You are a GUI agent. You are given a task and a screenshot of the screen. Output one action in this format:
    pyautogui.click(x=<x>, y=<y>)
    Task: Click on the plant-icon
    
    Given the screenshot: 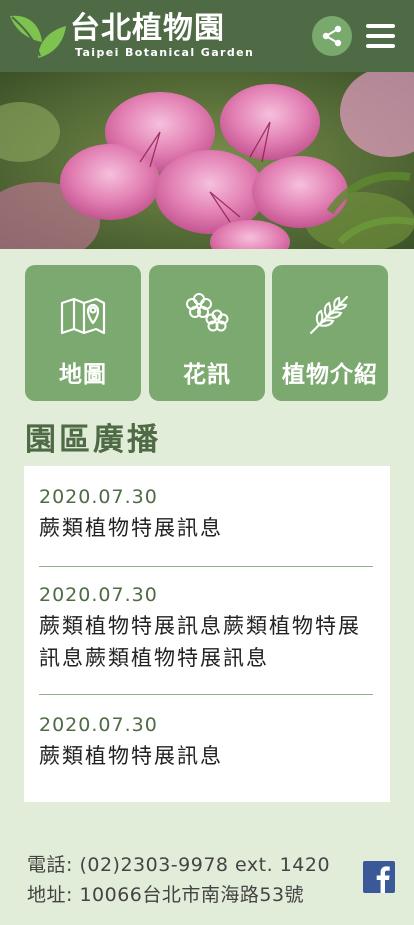 What is the action you would take?
    pyautogui.click(x=329, y=315)
    